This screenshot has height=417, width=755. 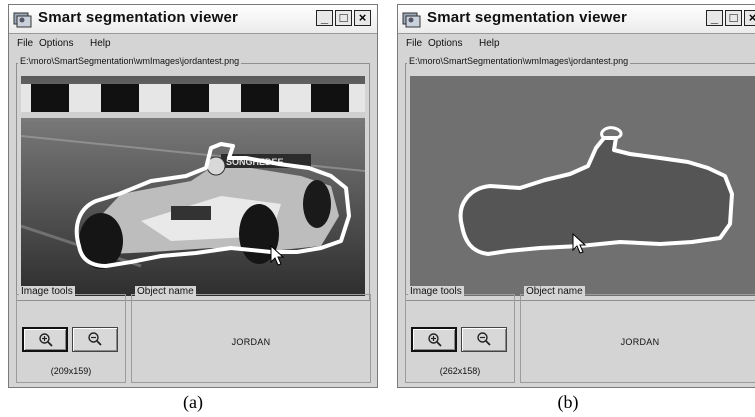 What do you see at coordinates (193, 402) in the screenshot?
I see `figure-caption-a: (a)` at bounding box center [193, 402].